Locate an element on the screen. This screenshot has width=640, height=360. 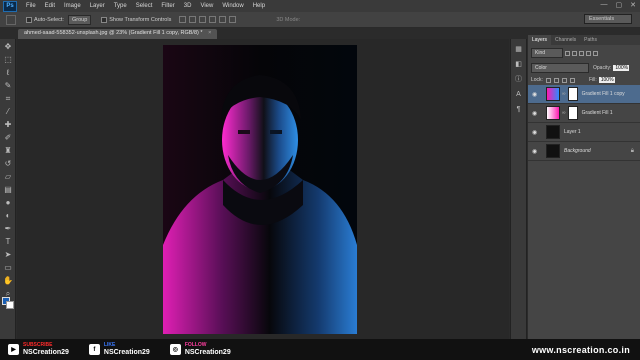
eyedropper-icon: ⁄ is located at coordinates (8, 112).